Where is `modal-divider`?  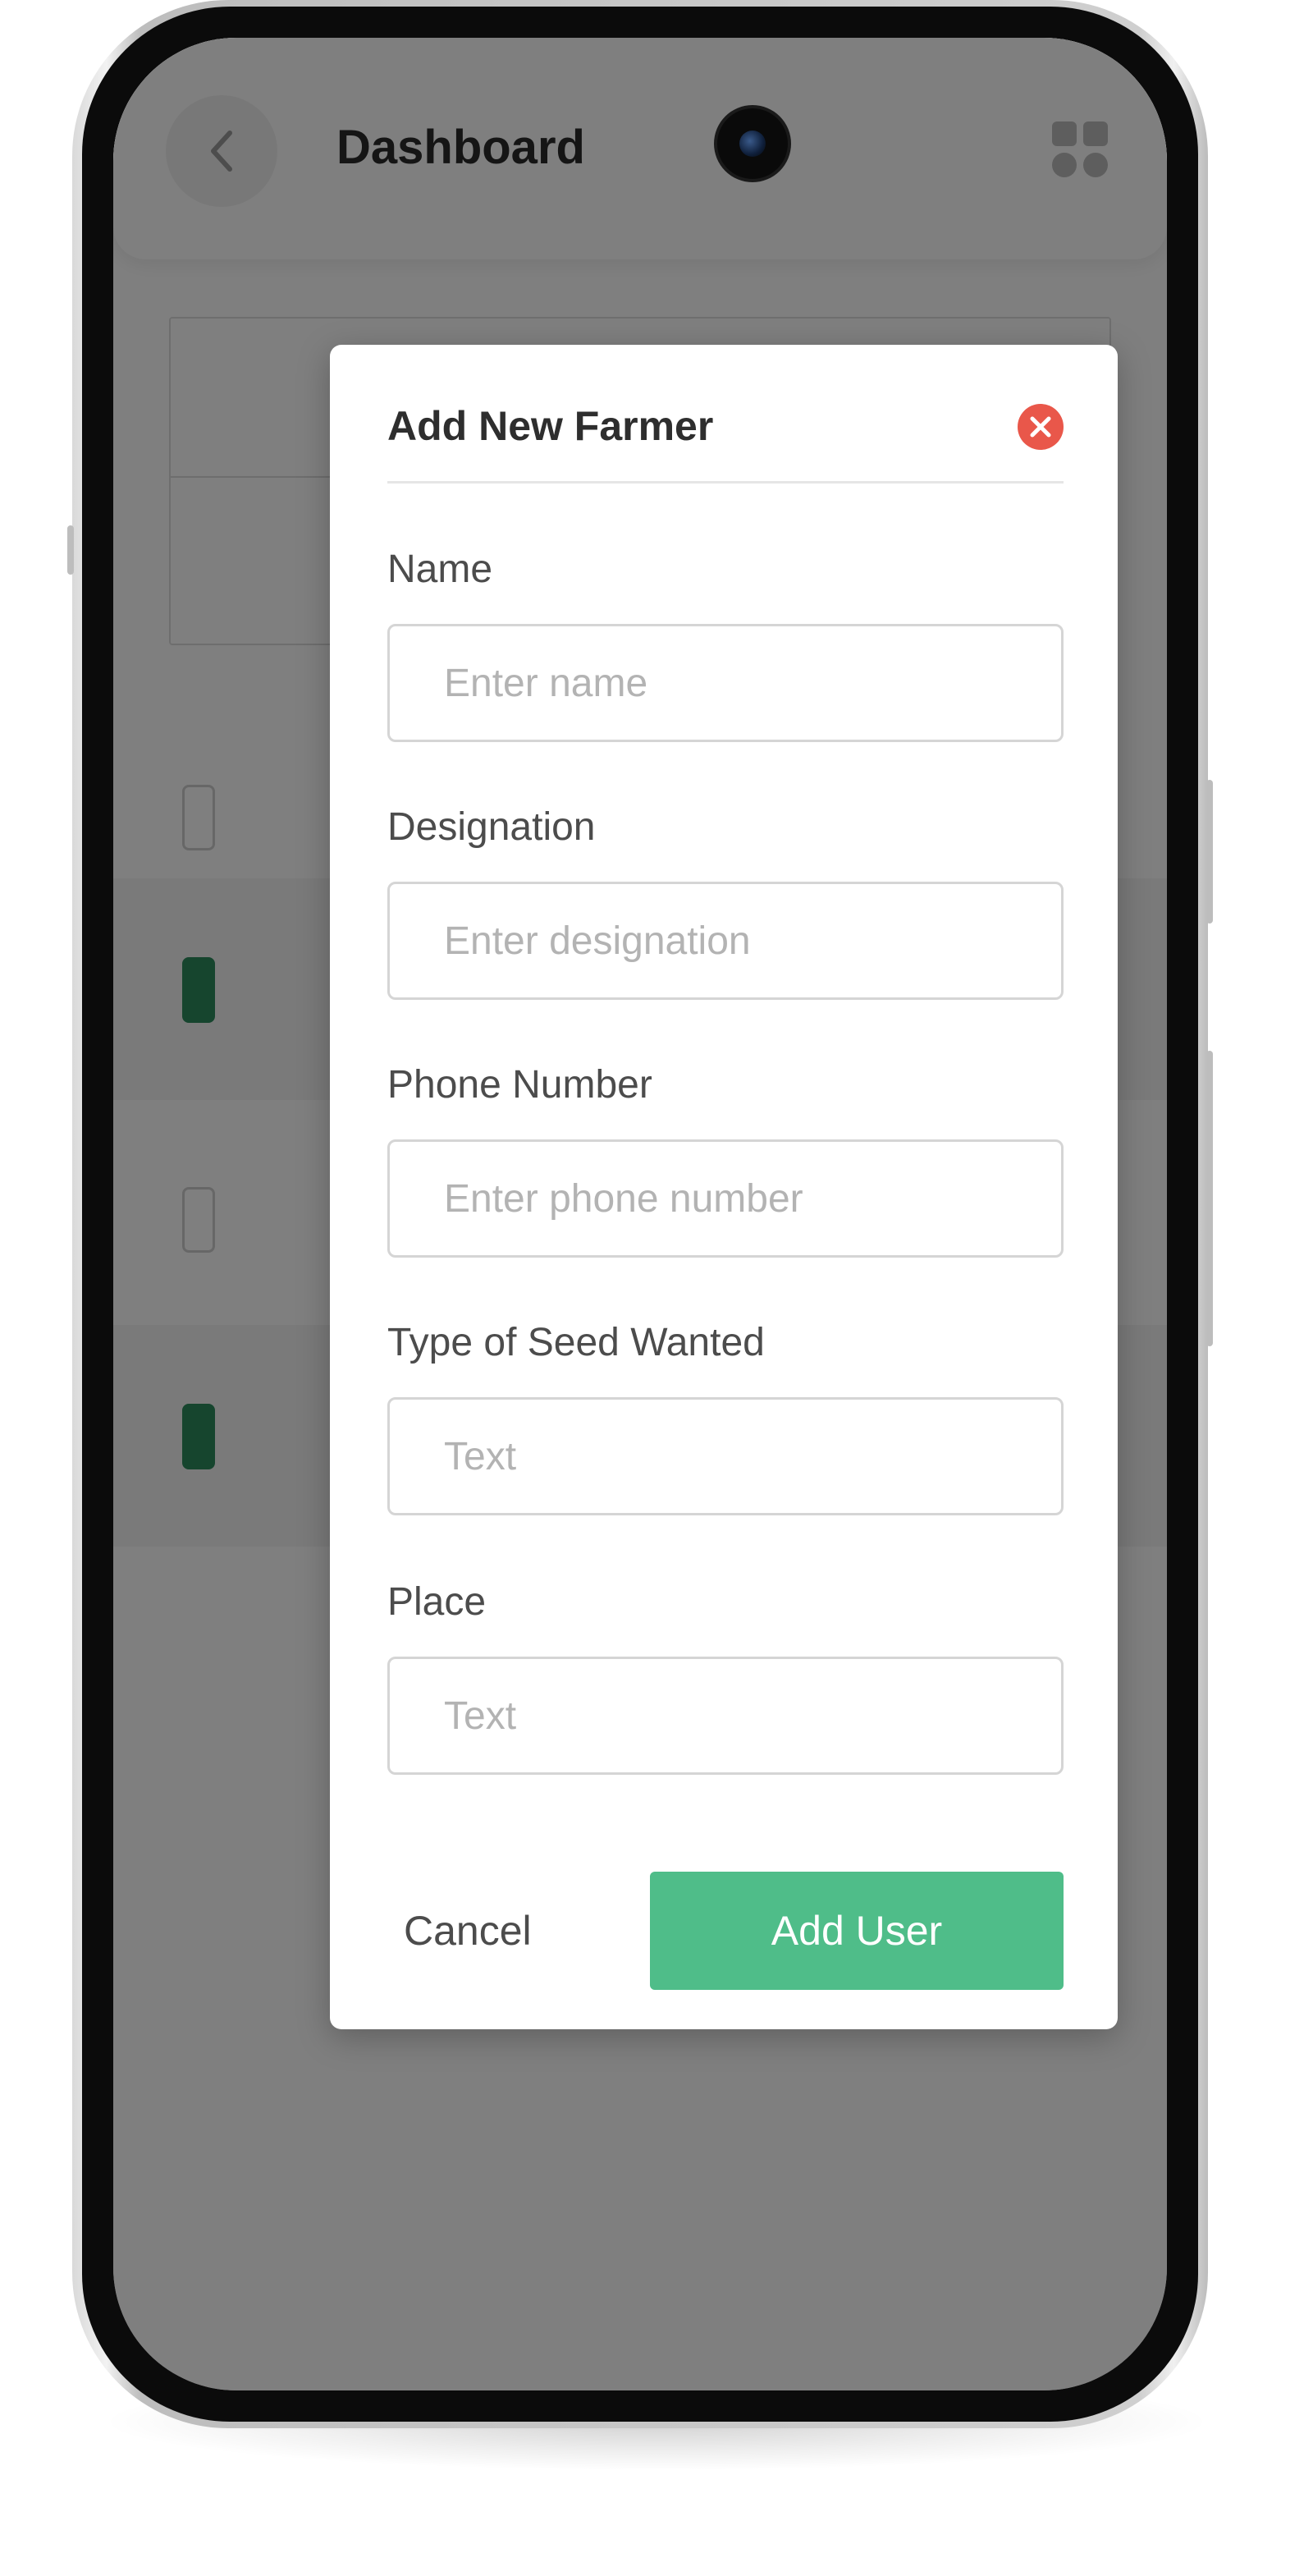
modal-divider is located at coordinates (725, 483).